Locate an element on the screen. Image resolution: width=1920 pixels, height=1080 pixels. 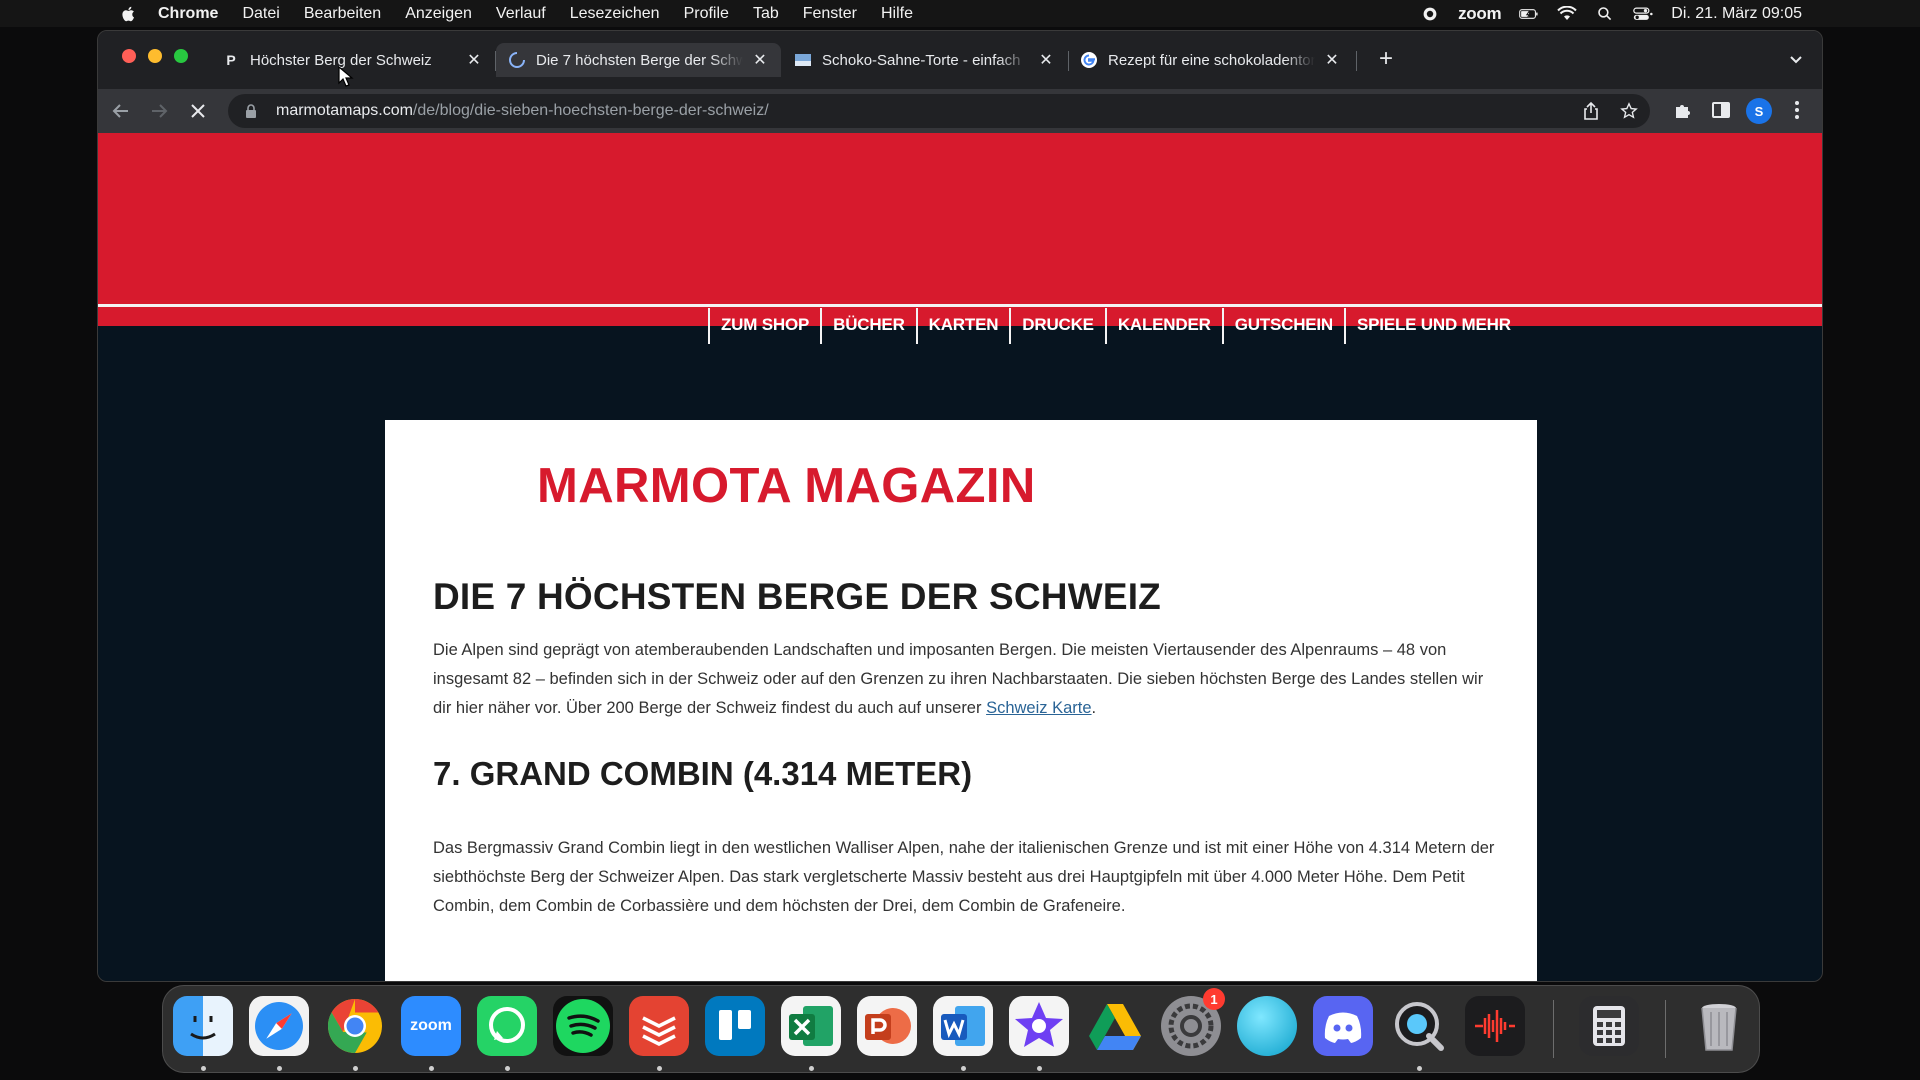
menu-tab: Tab is located at coordinates (766, 14).